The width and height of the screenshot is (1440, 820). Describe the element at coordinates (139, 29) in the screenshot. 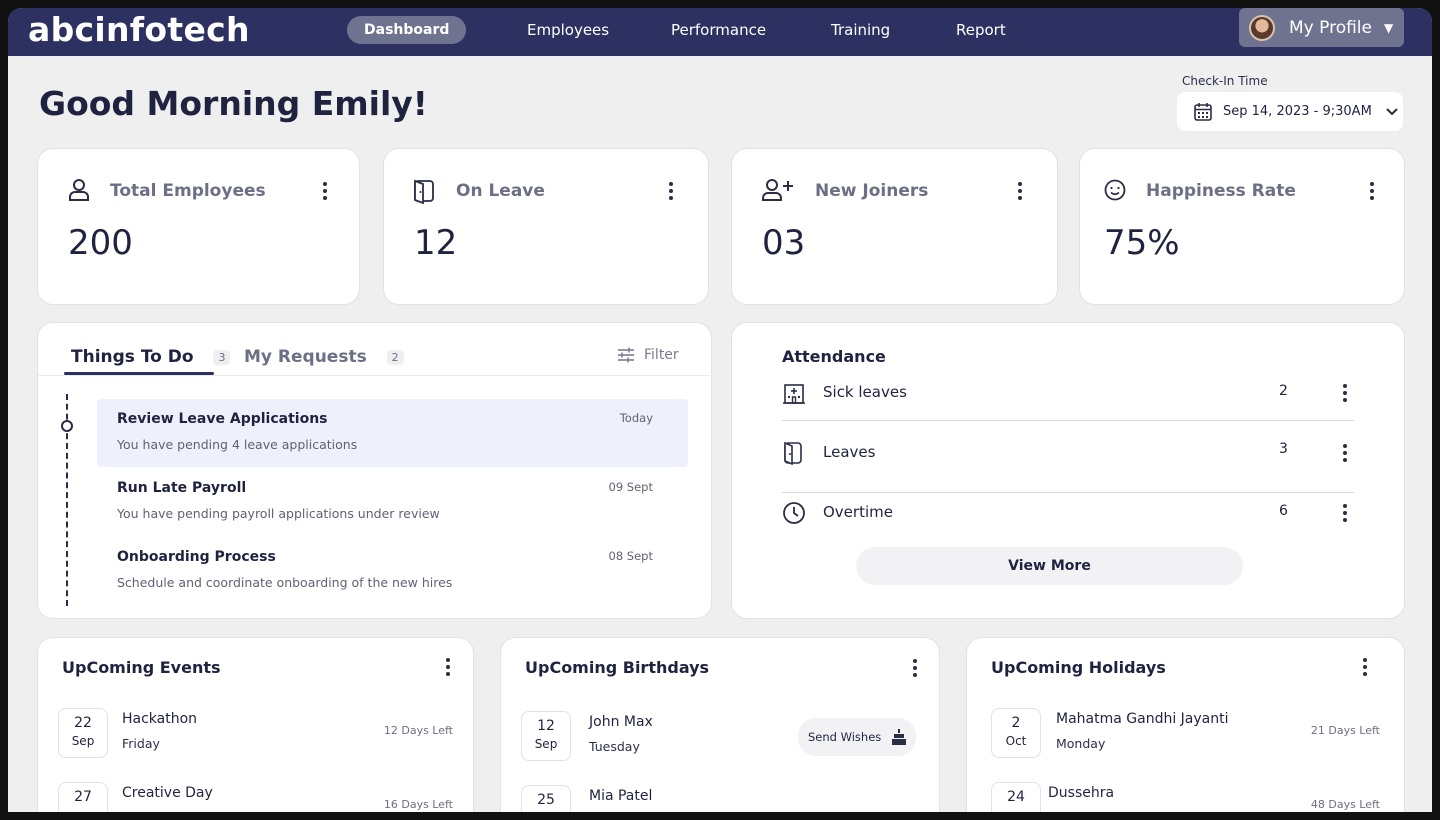

I see `logo: abcinfotech` at that location.